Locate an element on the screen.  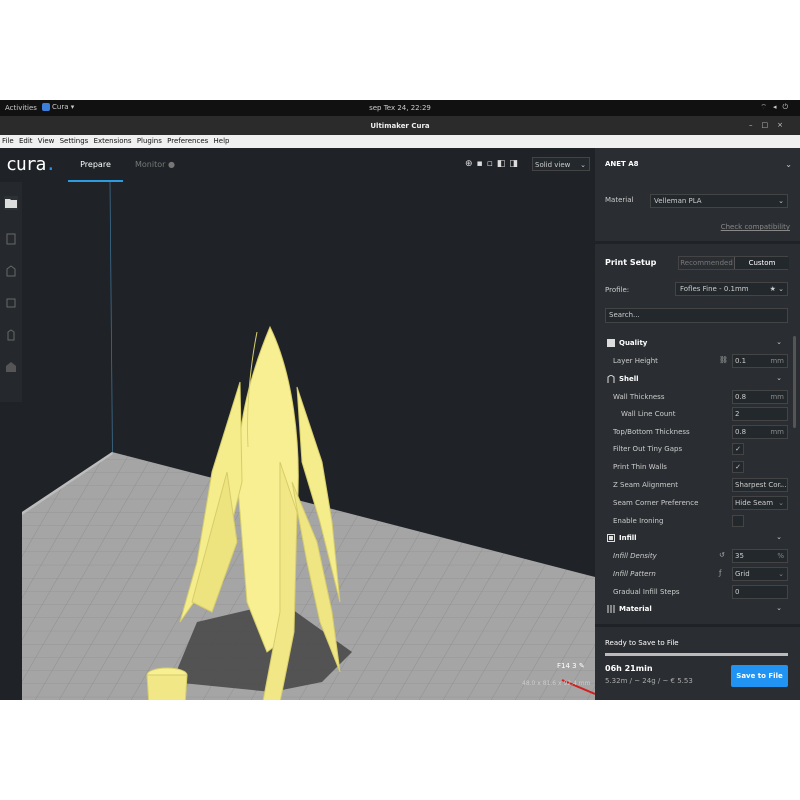
category-shell: Shell ⌄ is located at coordinates (692, 379).